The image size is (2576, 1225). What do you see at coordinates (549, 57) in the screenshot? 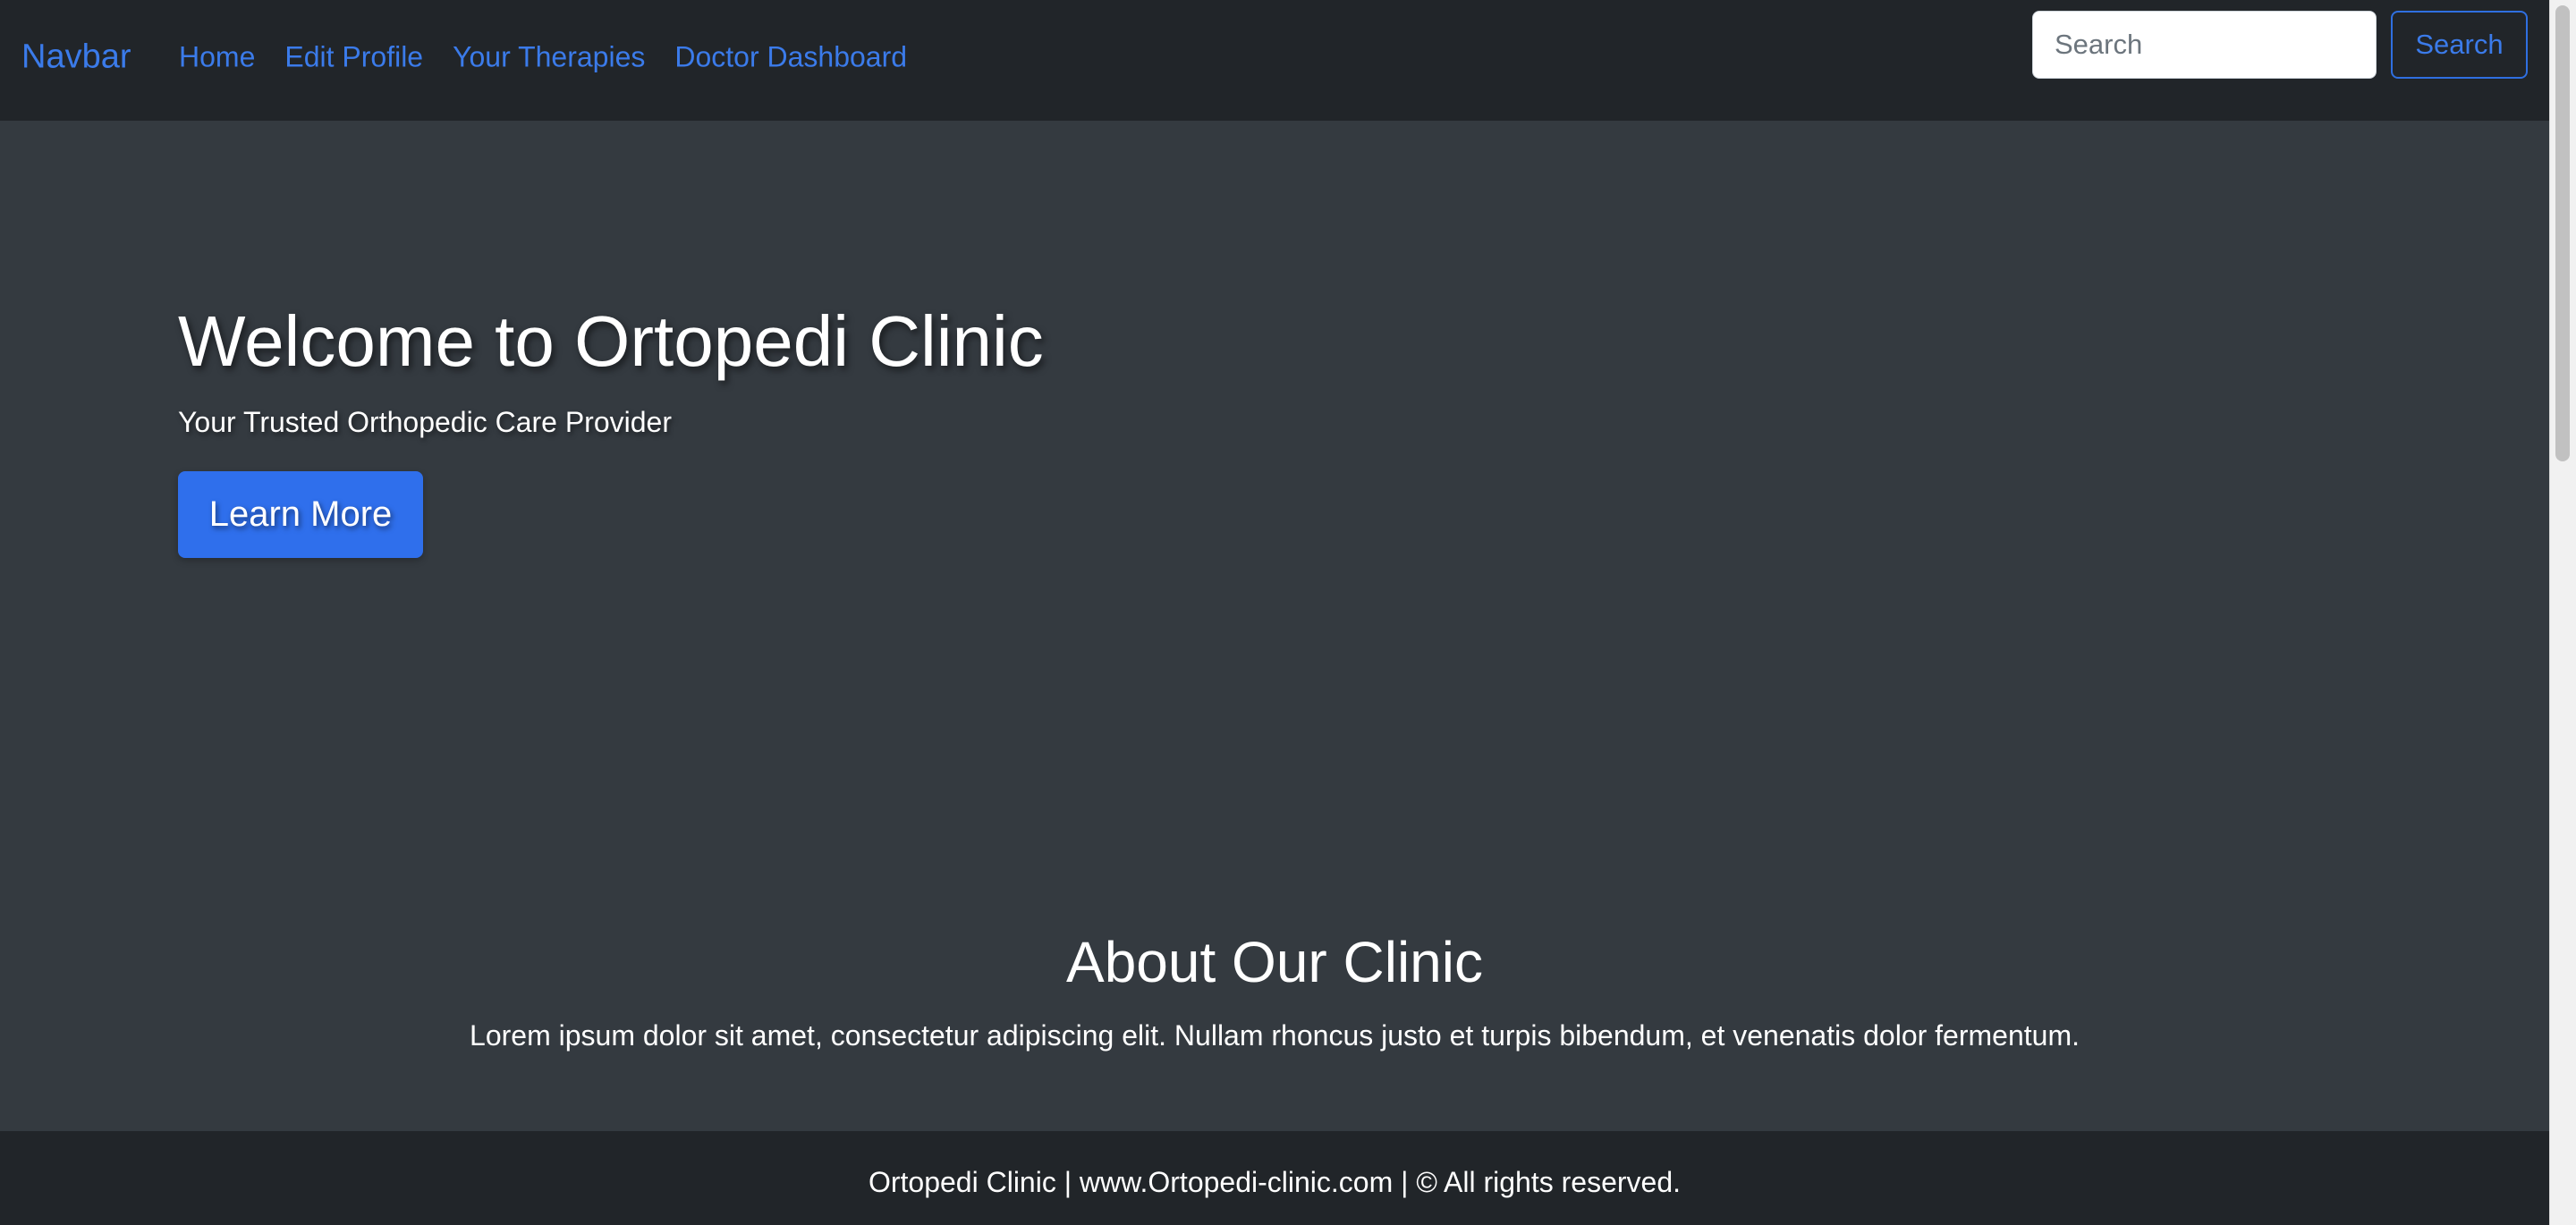
I see `nav-link-your-therapies: Your Therapies` at bounding box center [549, 57].